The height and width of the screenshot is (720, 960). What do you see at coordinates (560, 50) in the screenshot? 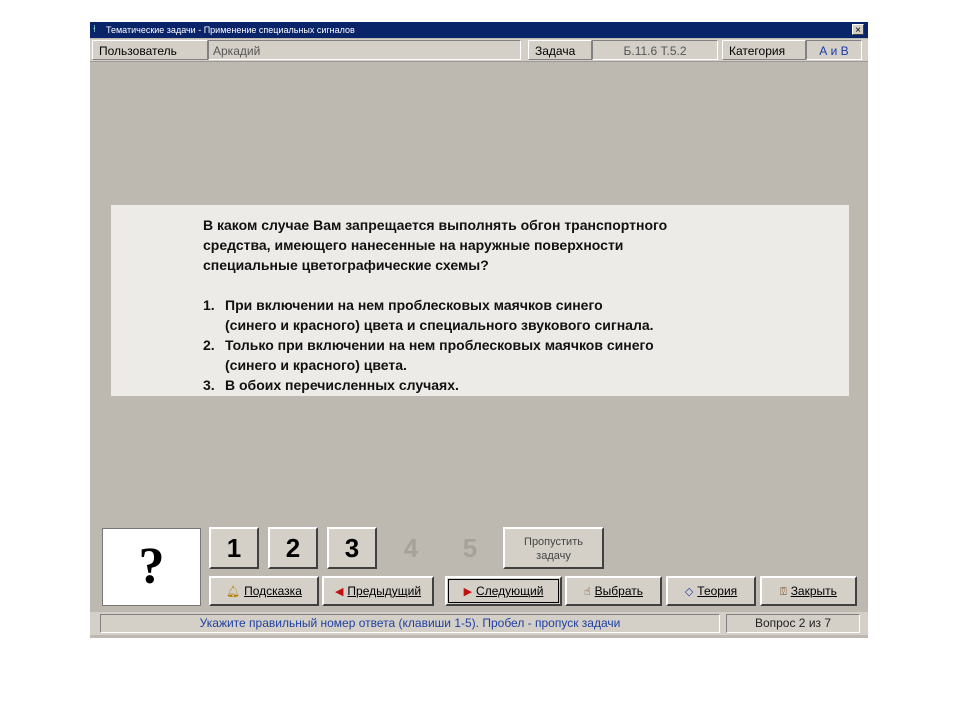
I see `task-label: Задача` at bounding box center [560, 50].